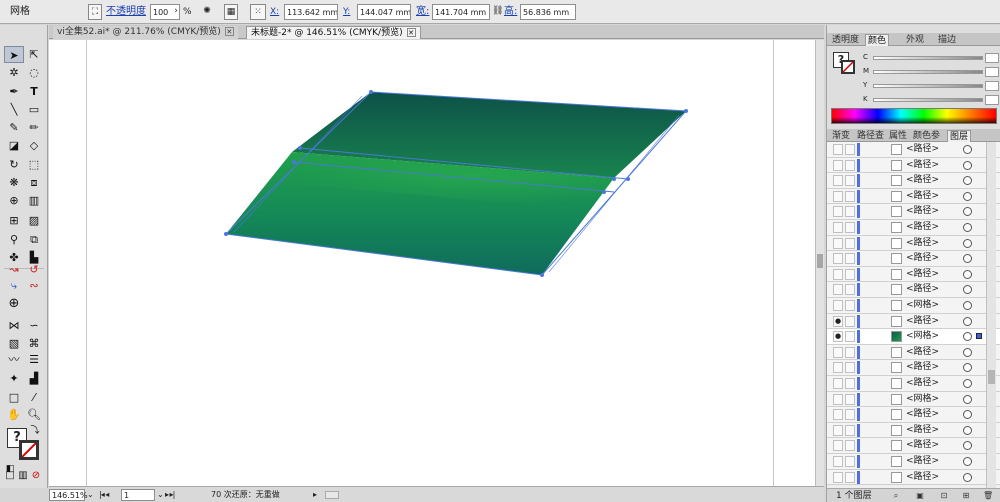  What do you see at coordinates (34, 200) in the screenshot?
I see `perspective-grid-tool-icon: ▥` at bounding box center [34, 200].